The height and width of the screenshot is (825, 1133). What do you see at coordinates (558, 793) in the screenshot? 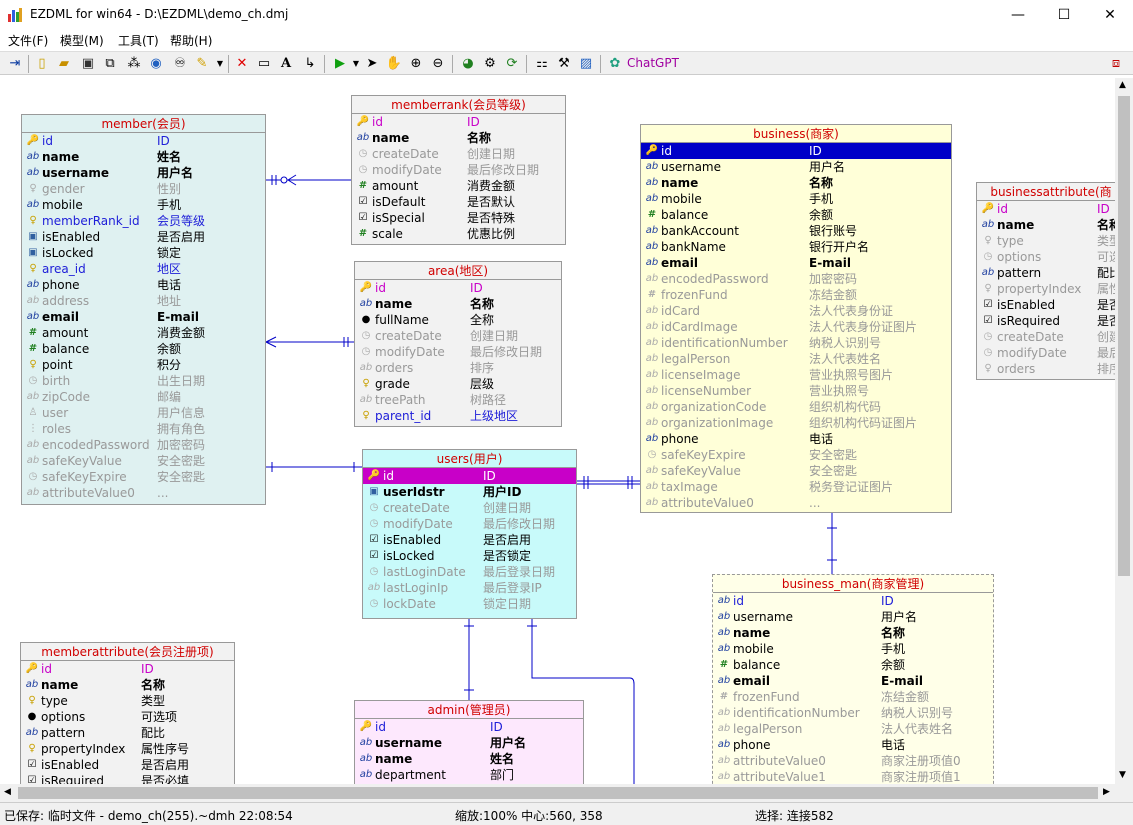
I see `horizontal-scroll-thumb` at bounding box center [558, 793].